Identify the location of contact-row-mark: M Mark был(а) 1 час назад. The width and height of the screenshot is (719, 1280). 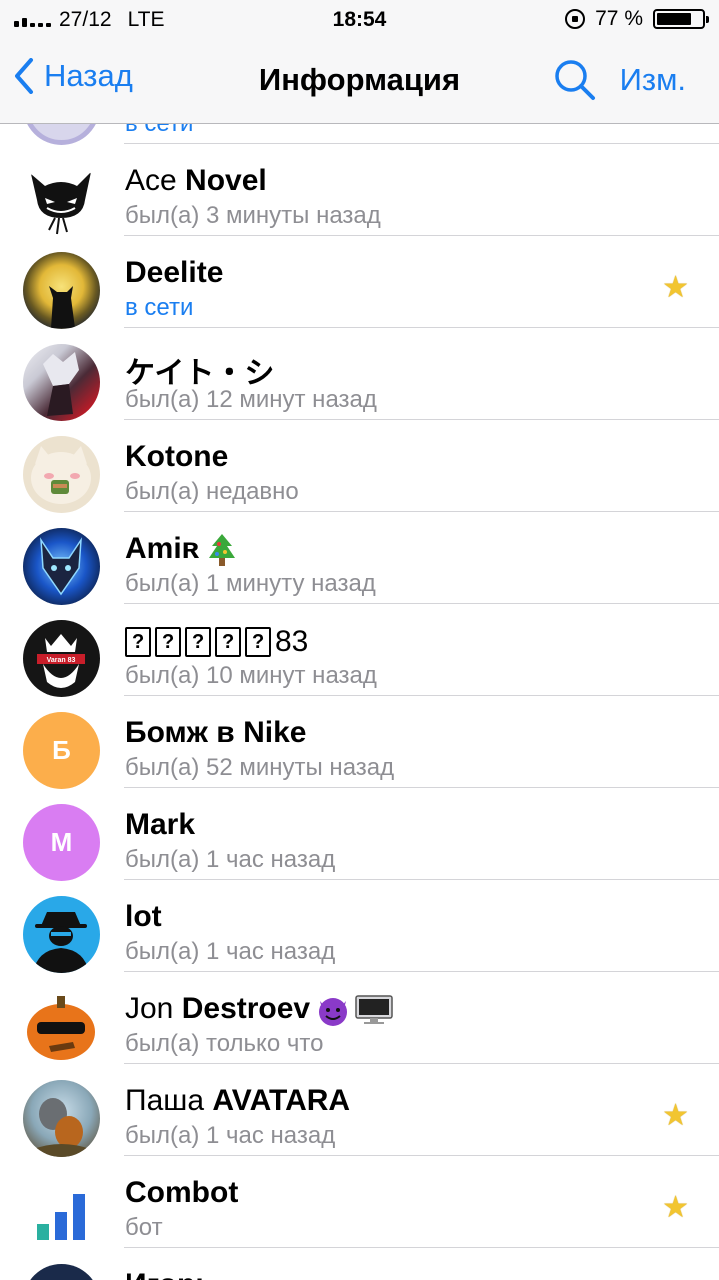
(359, 834).